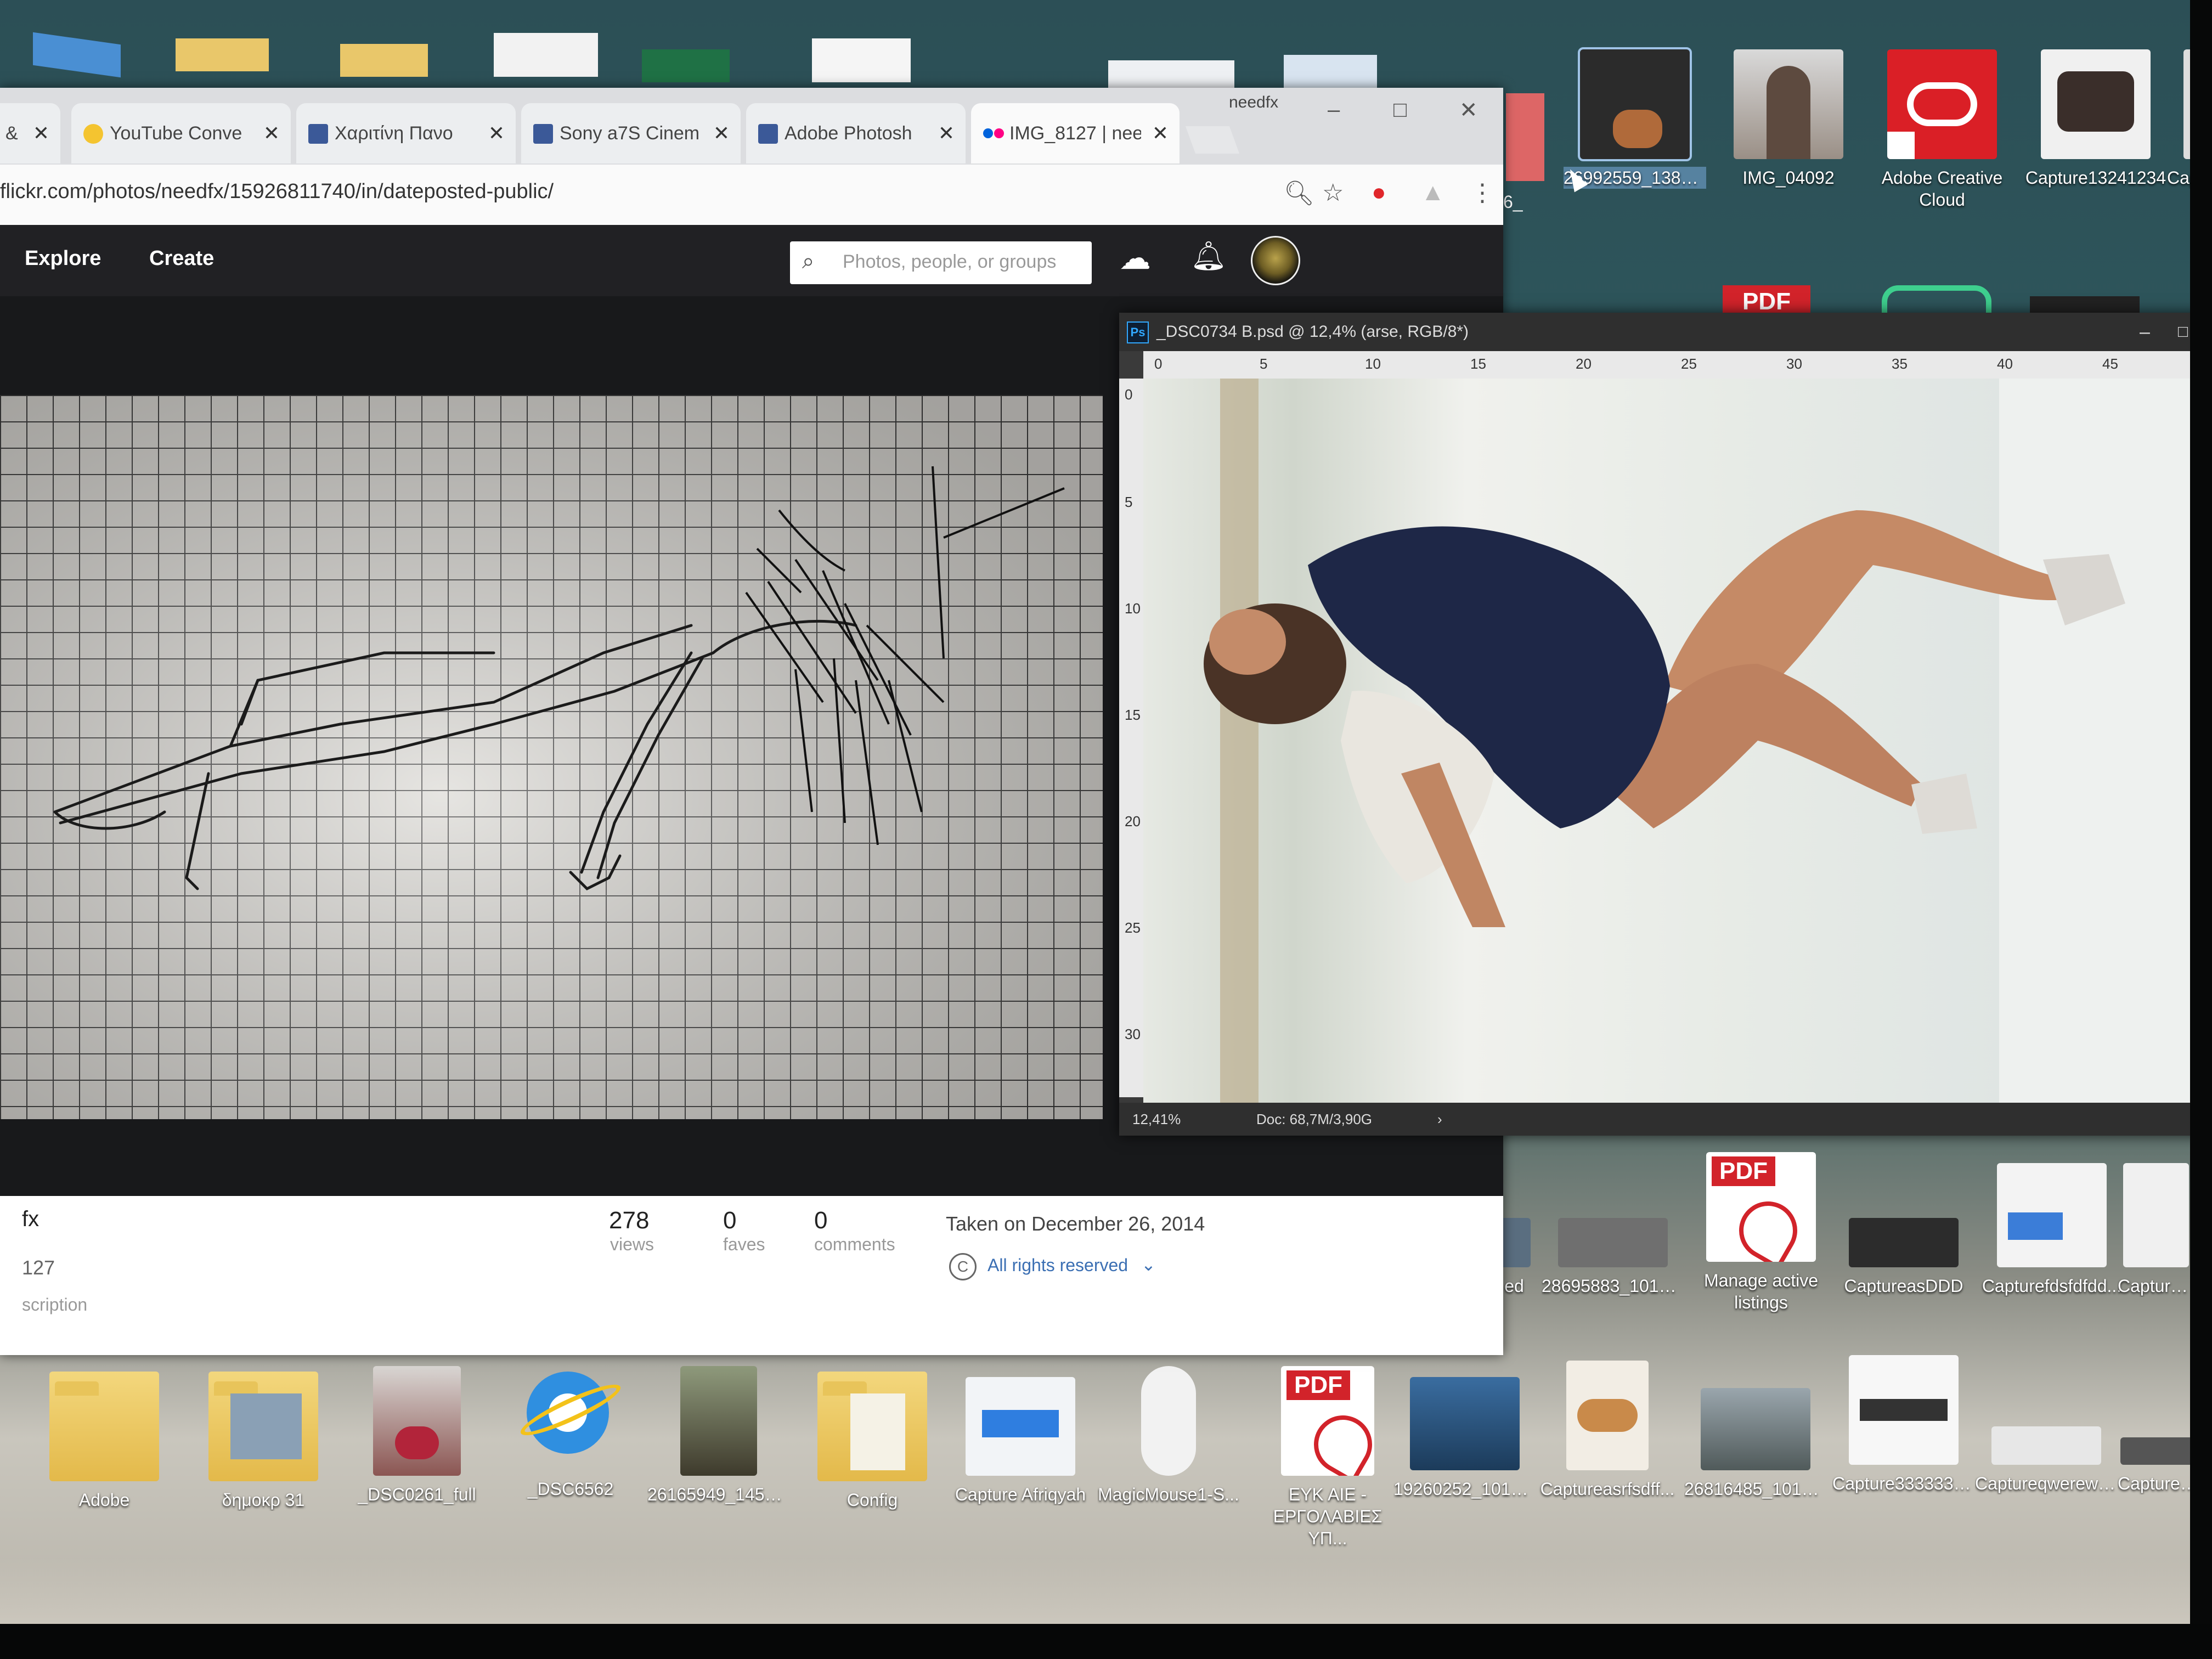  Describe the element at coordinates (1149, 1264) in the screenshot. I see `chevron-down-icon: ⌄` at that location.